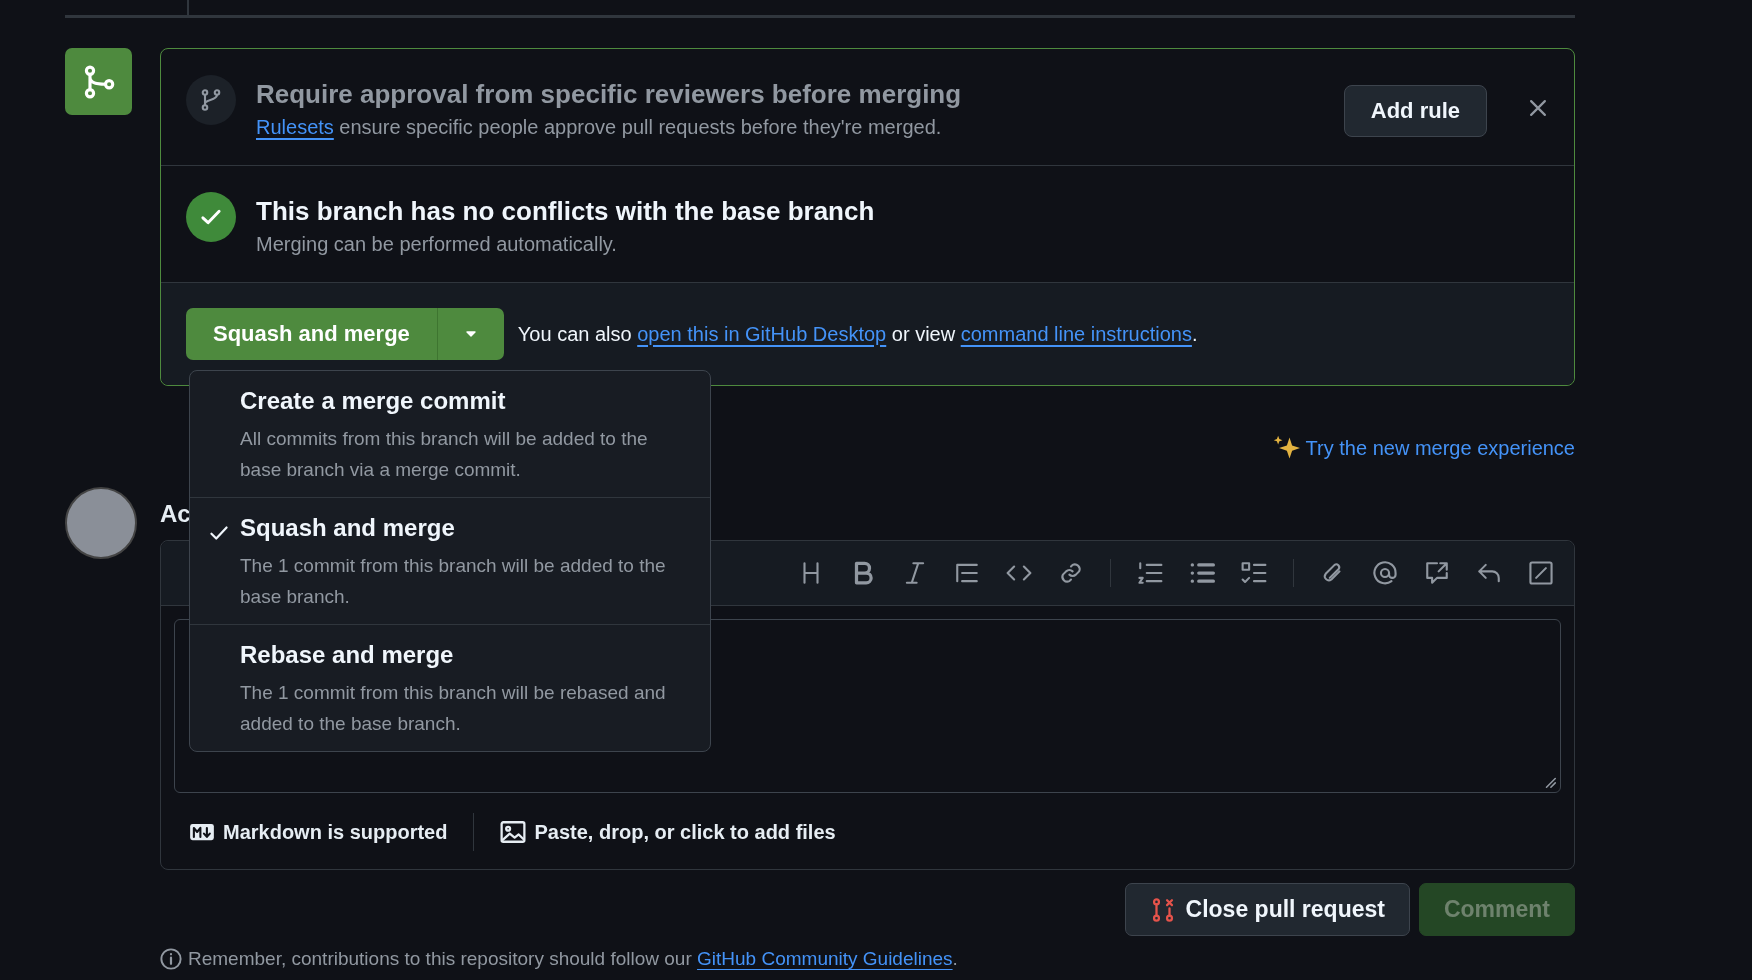 This screenshot has width=1752, height=980. I want to click on option-title: Create a merge commit, so click(373, 401).